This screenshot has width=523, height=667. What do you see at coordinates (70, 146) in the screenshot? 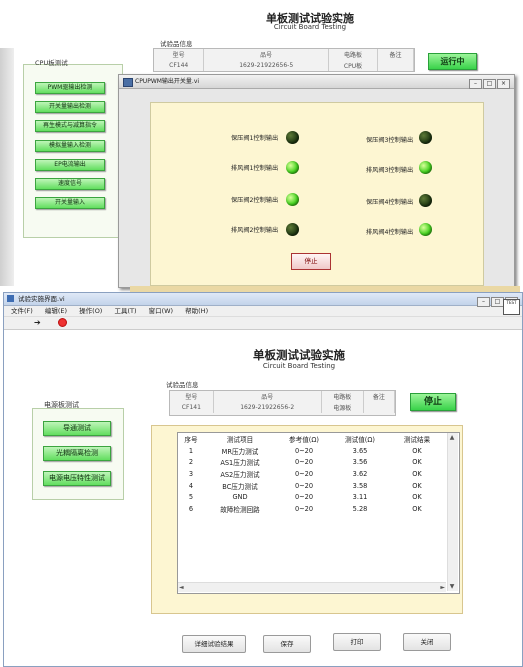
I see `analog-input-test-button: 模拟量输入检测` at bounding box center [70, 146].